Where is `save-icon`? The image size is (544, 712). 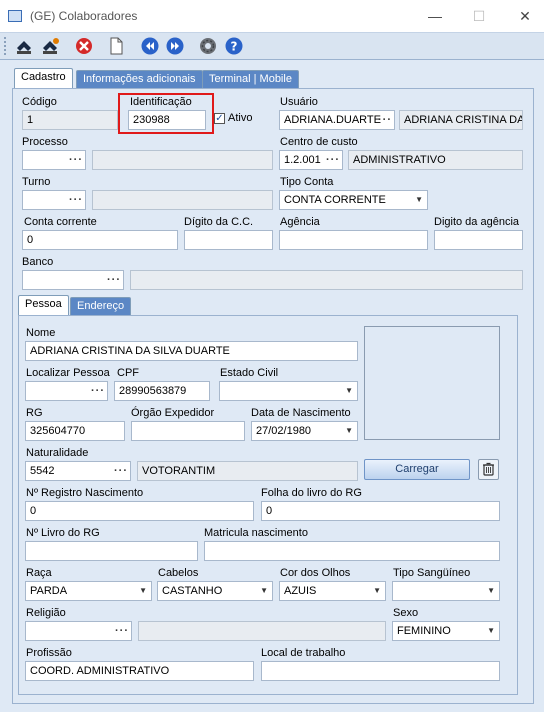 save-icon is located at coordinates (24, 46).